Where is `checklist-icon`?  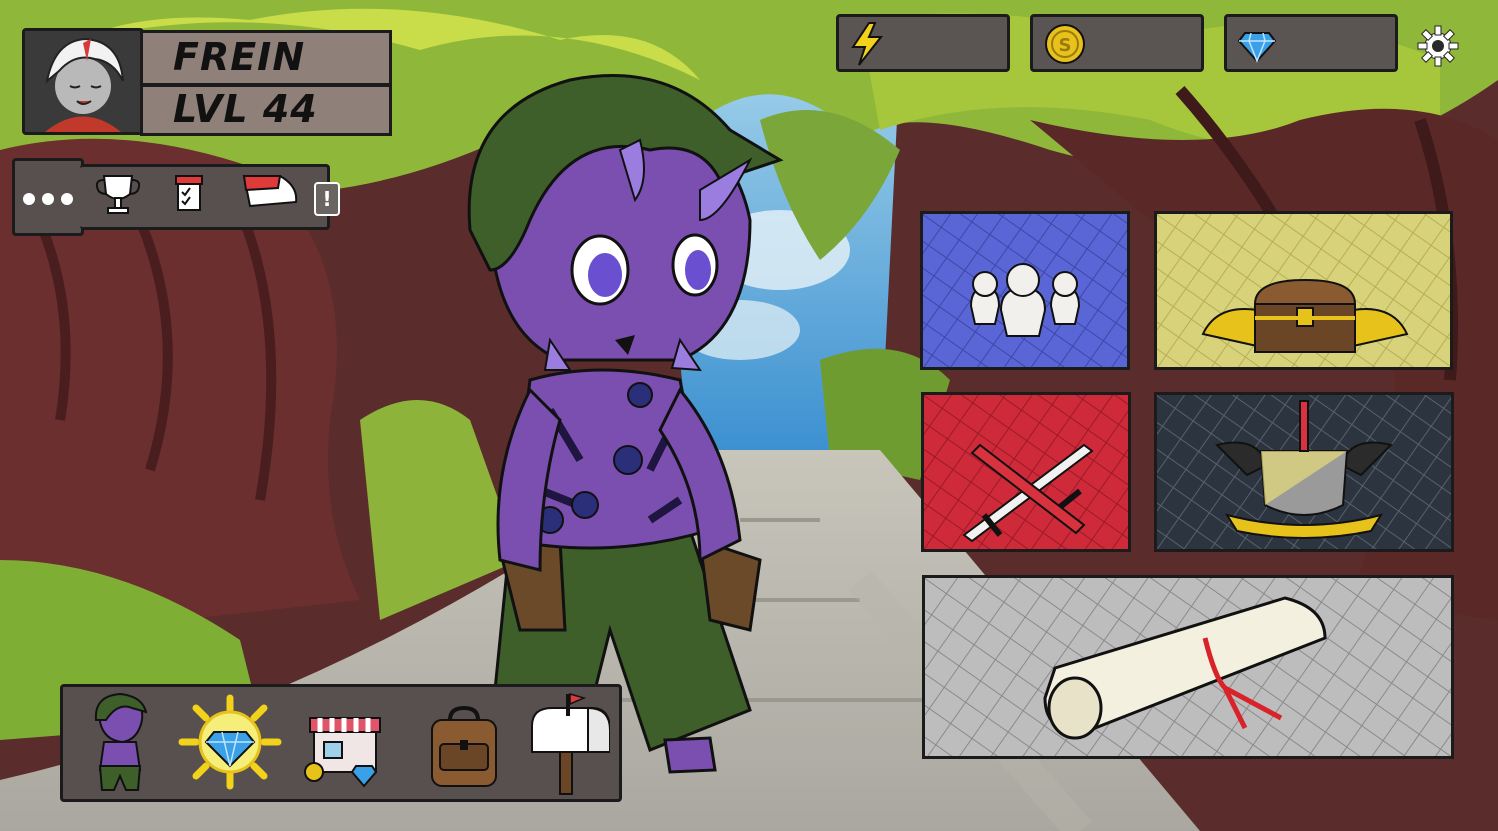 checklist-icon is located at coordinates (189, 193).